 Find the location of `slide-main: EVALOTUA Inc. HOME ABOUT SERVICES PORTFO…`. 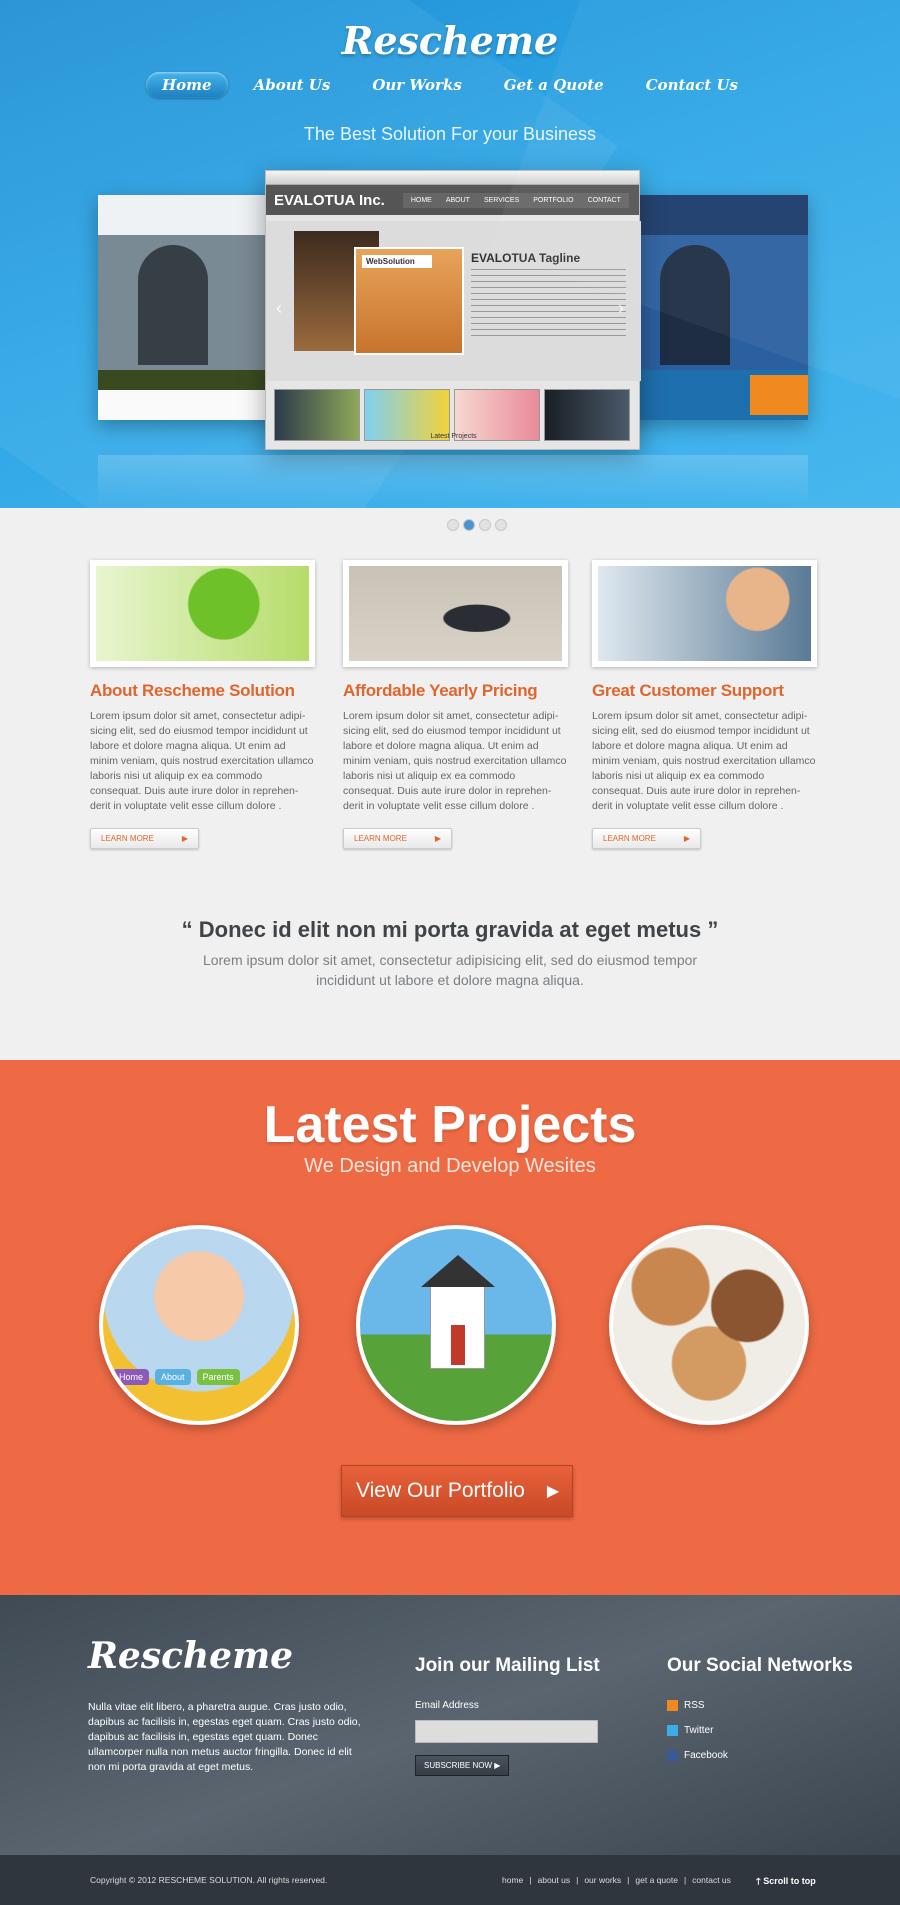

slide-main: EVALOTUA Inc. HOME ABOUT SERVICES PORTFO… is located at coordinates (453, 310).